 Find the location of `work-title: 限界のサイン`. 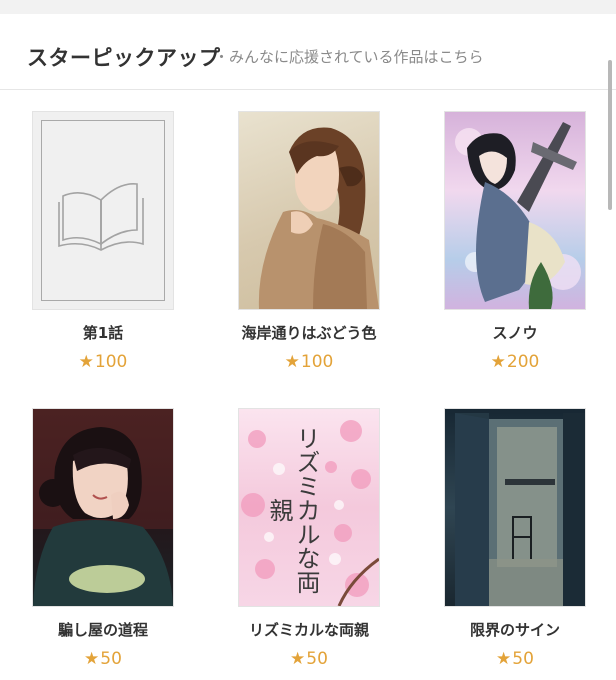

work-title: 限界のサイン is located at coordinates (515, 629).